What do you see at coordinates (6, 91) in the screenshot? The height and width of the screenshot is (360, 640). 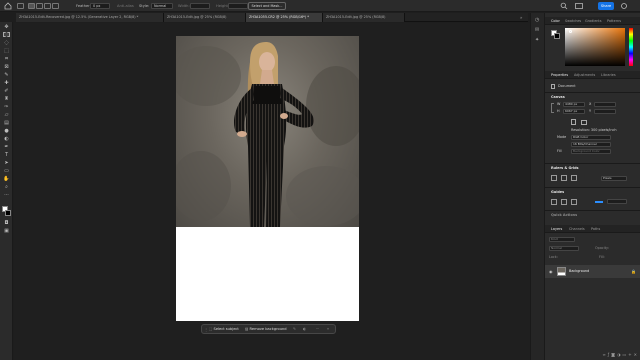 I see `brush-tool-icon: ✐` at bounding box center [6, 91].